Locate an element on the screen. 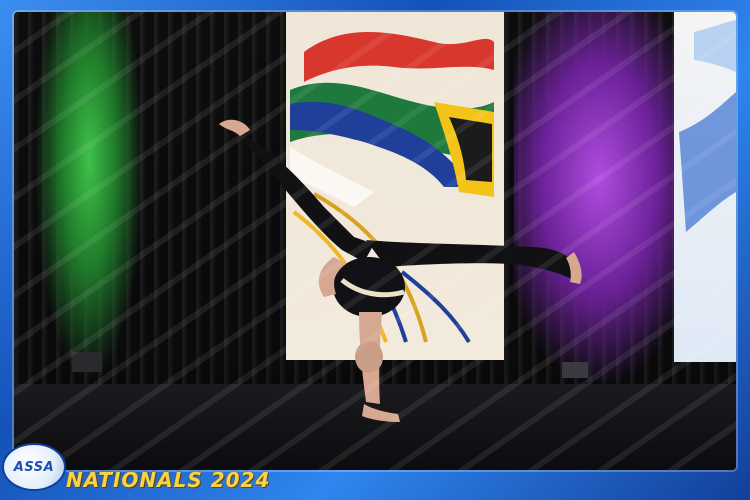 The width and height of the screenshot is (750, 500). south-africa-flag is located at coordinates (392, 119).